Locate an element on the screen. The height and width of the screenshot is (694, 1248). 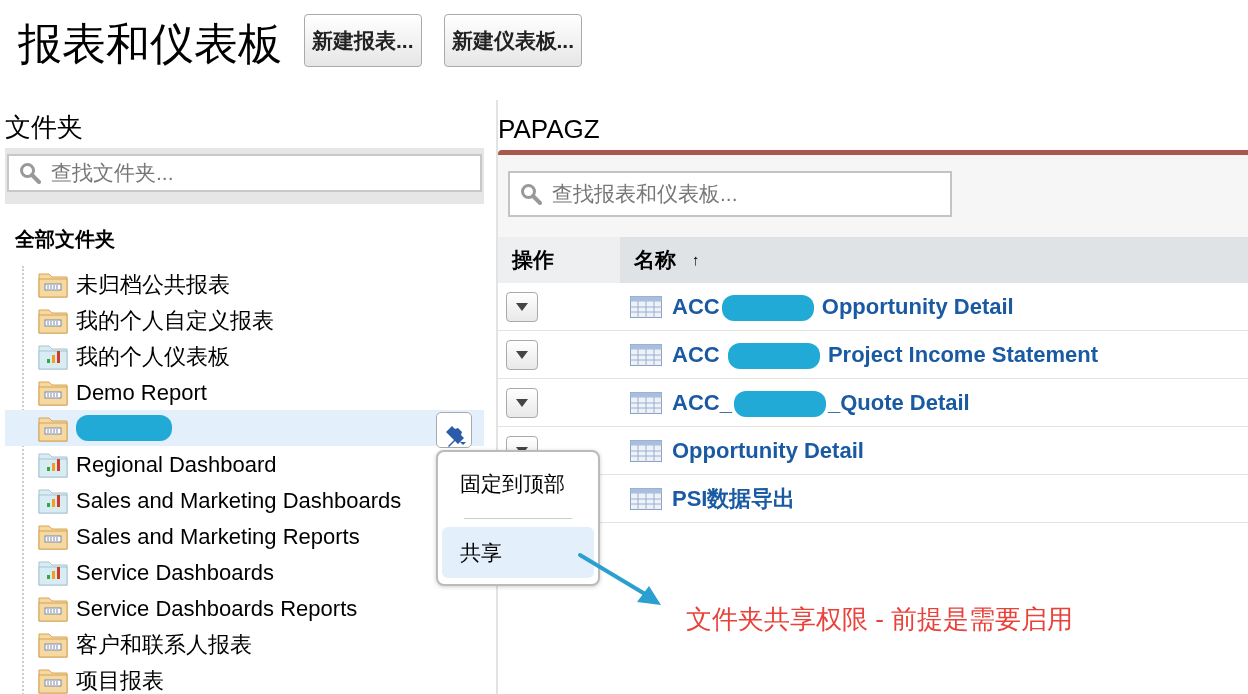
tree-heading: 全部文件夹 is located at coordinates (65, 239).